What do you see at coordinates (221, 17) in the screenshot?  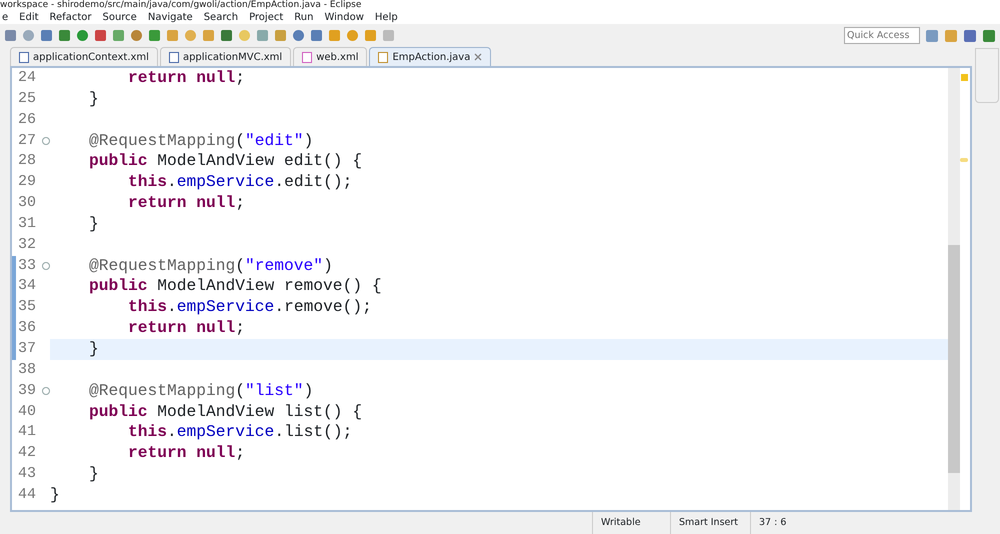 I see `menu-item: Search` at bounding box center [221, 17].